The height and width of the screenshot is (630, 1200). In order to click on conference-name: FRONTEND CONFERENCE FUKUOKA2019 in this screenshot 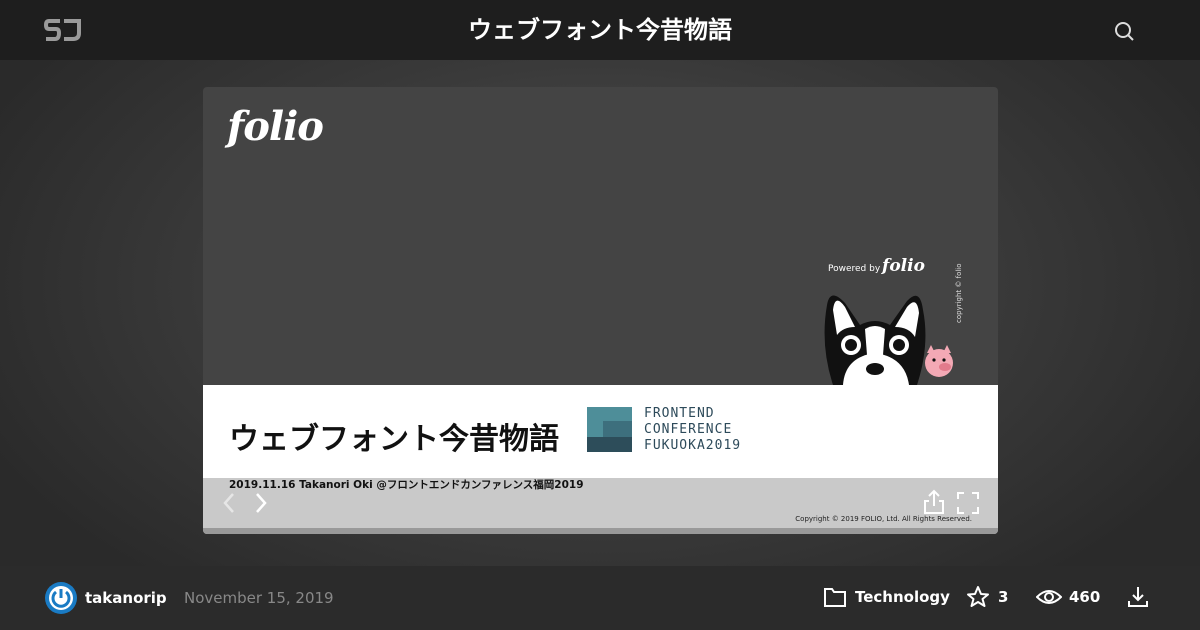, I will do `click(692, 430)`.